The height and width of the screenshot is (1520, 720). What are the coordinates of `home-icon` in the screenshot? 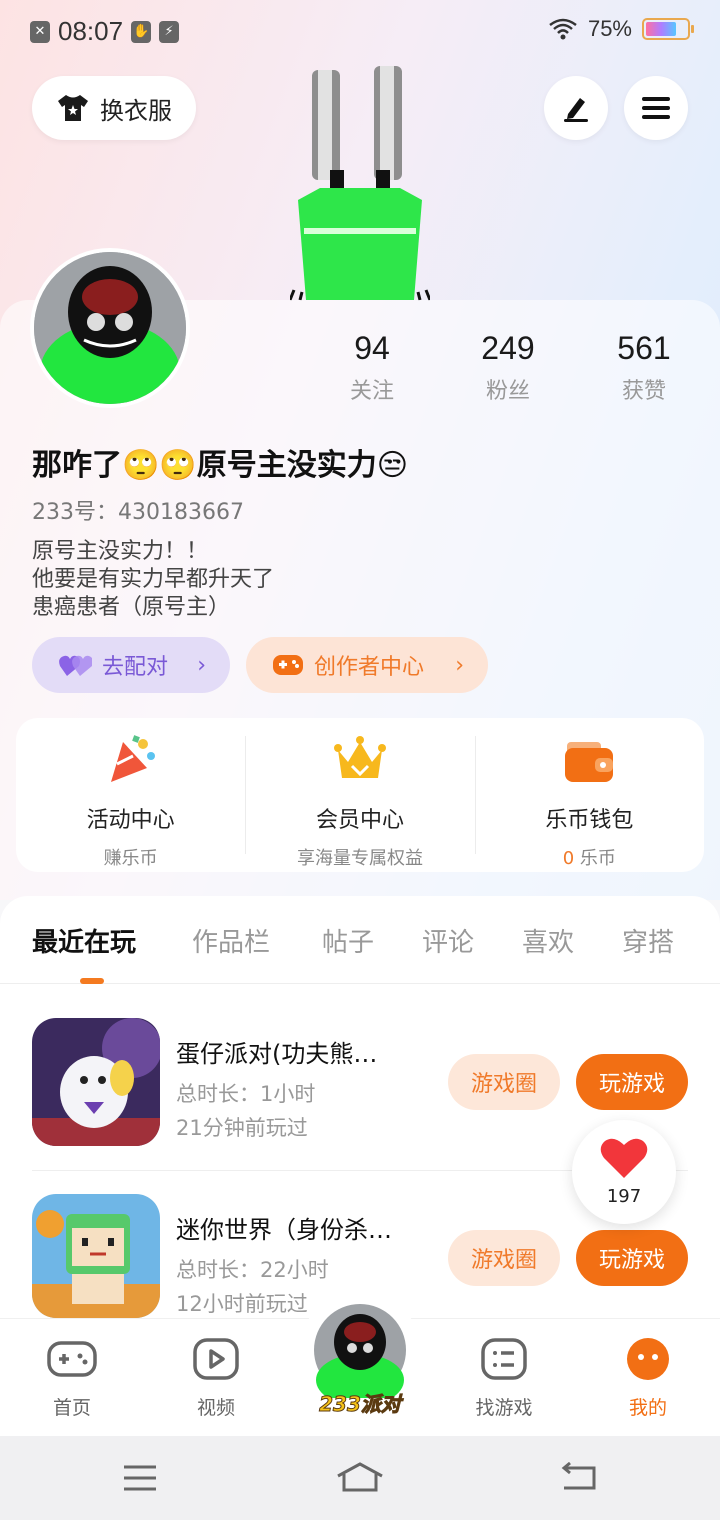 It's located at (360, 1477).